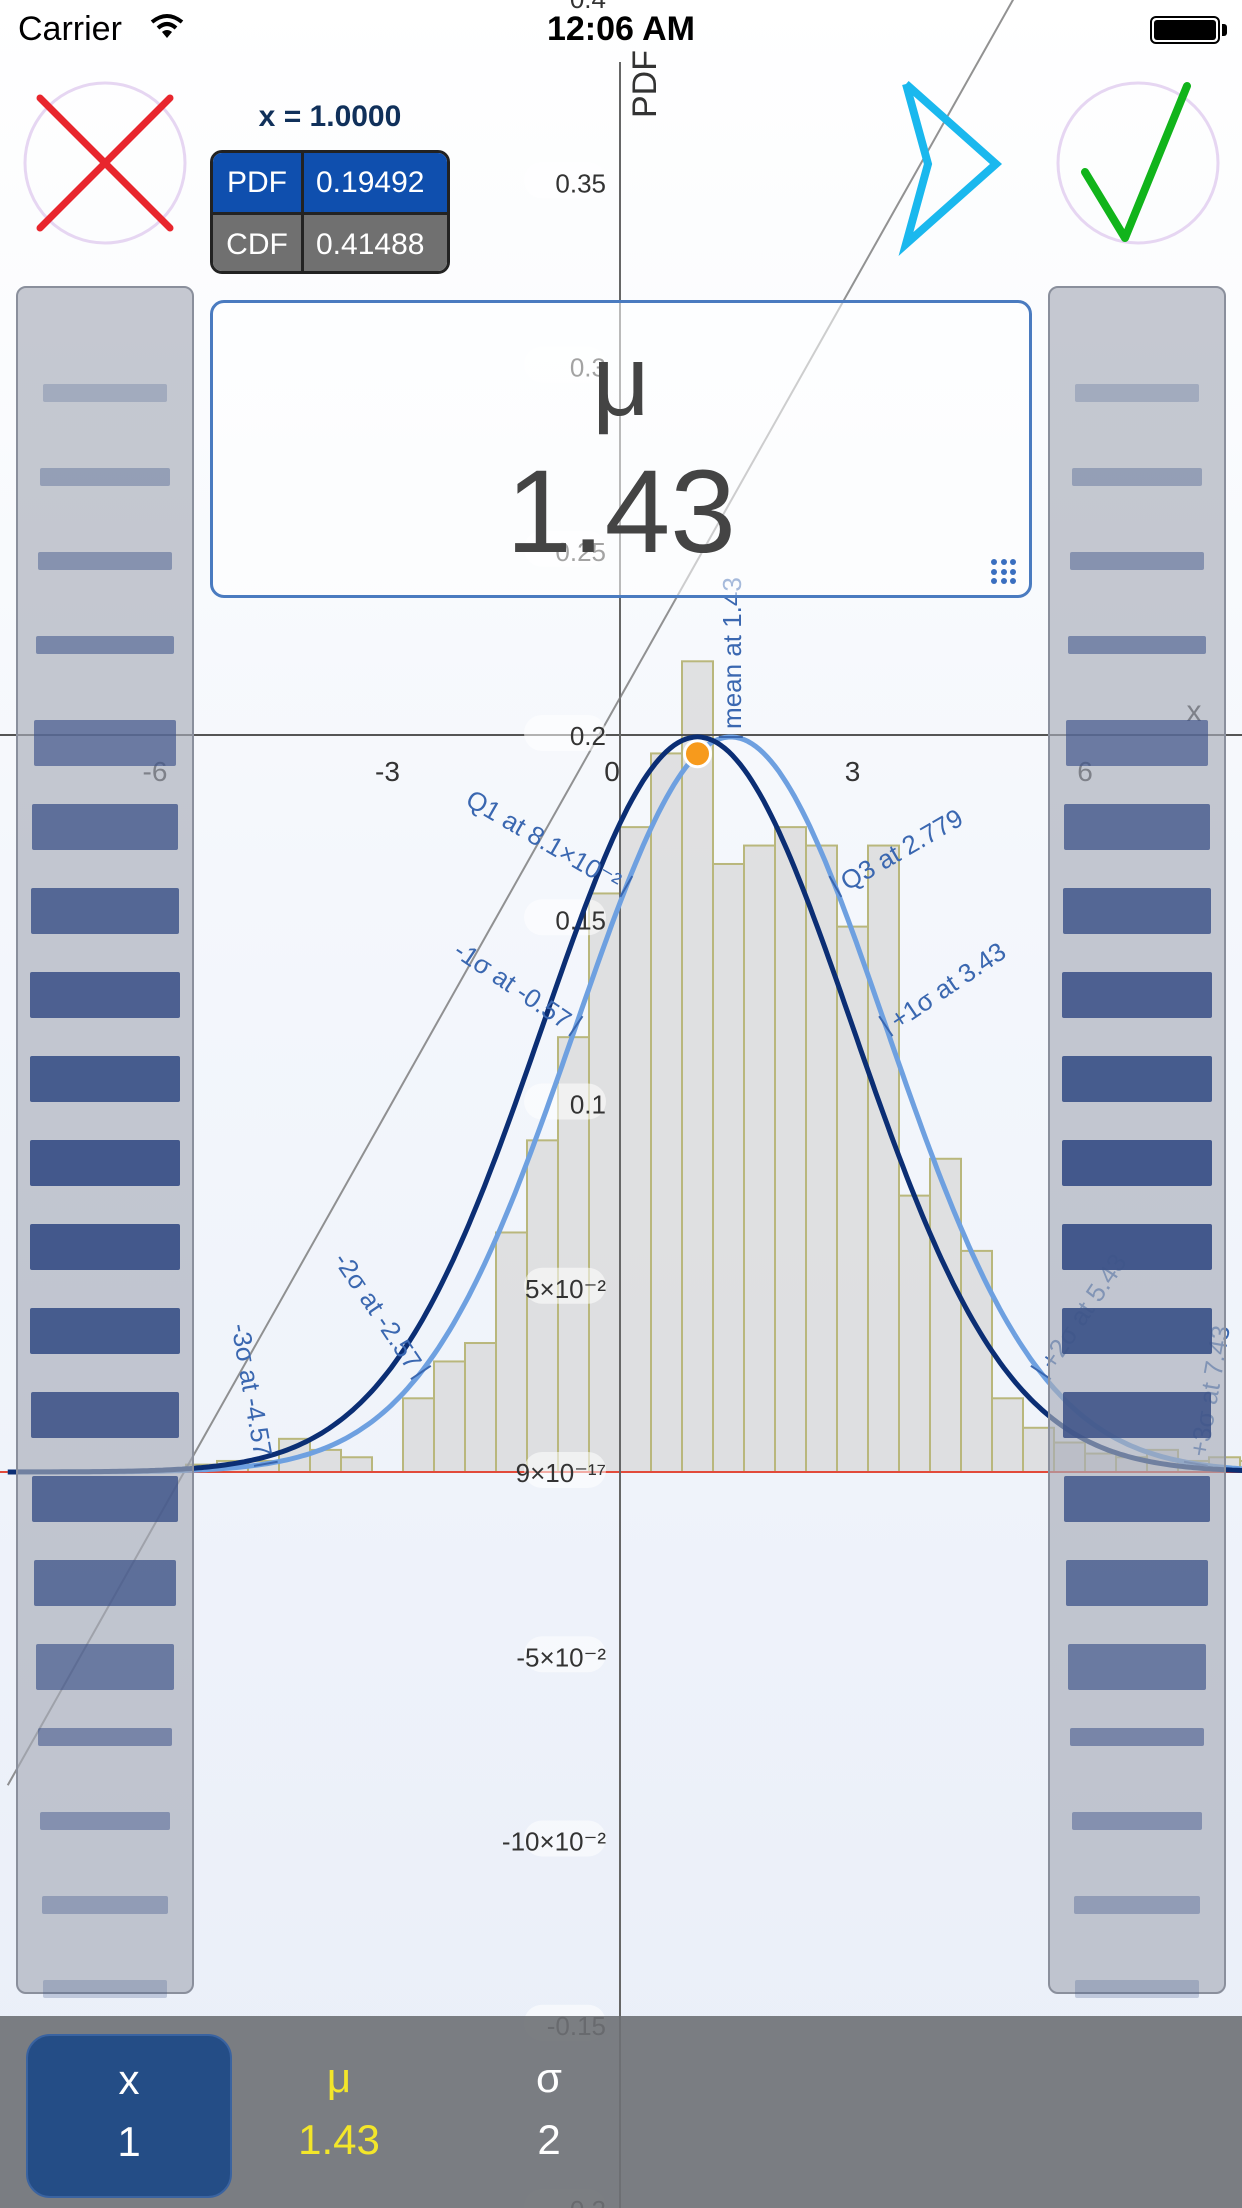  What do you see at coordinates (129, 2116) in the screenshot?
I see `tab-x: x 1` at bounding box center [129, 2116].